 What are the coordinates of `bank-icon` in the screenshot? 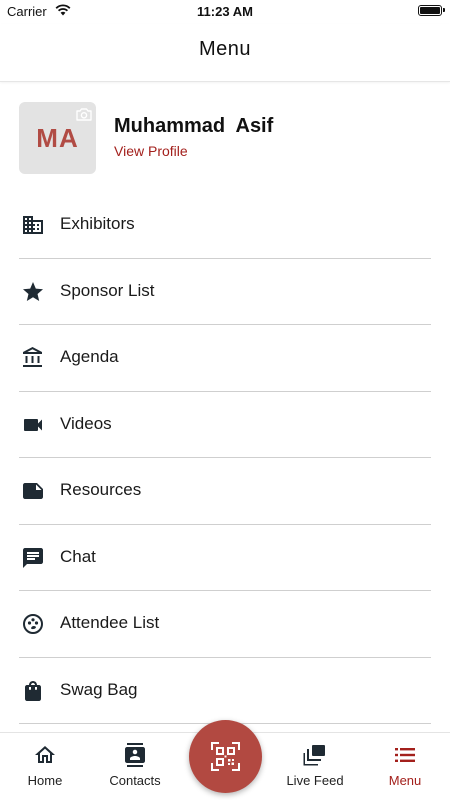 It's located at (32, 357).